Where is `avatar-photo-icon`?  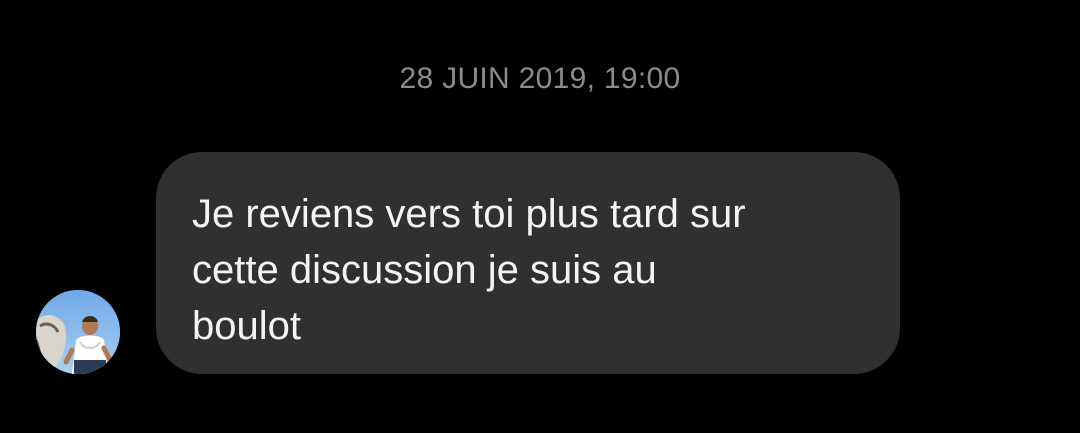 avatar-photo-icon is located at coordinates (78, 332).